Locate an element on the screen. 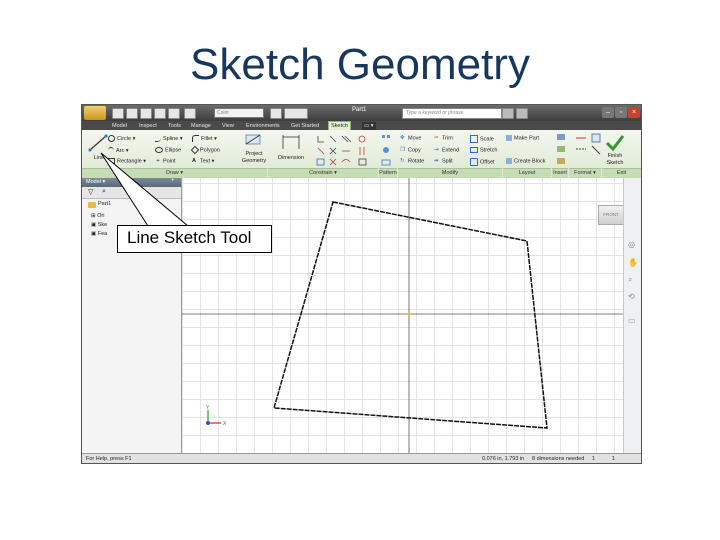 The width and height of the screenshot is (720, 540). make-part-tool: Make Part is located at coordinates (522, 138).